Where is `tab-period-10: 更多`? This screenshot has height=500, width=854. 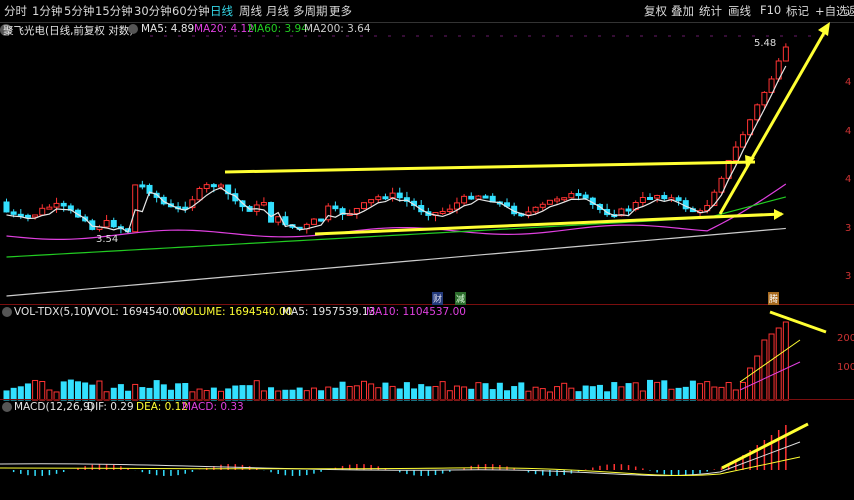 tab-period-10: 更多 is located at coordinates (340, 11).